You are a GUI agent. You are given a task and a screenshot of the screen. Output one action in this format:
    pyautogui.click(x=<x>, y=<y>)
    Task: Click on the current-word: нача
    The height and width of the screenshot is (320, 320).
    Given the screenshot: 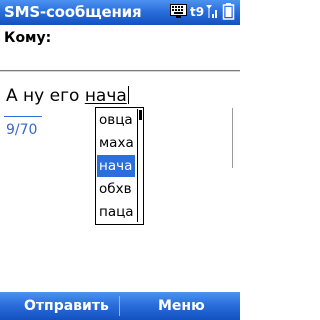 What is the action you would take?
    pyautogui.click(x=105, y=96)
    